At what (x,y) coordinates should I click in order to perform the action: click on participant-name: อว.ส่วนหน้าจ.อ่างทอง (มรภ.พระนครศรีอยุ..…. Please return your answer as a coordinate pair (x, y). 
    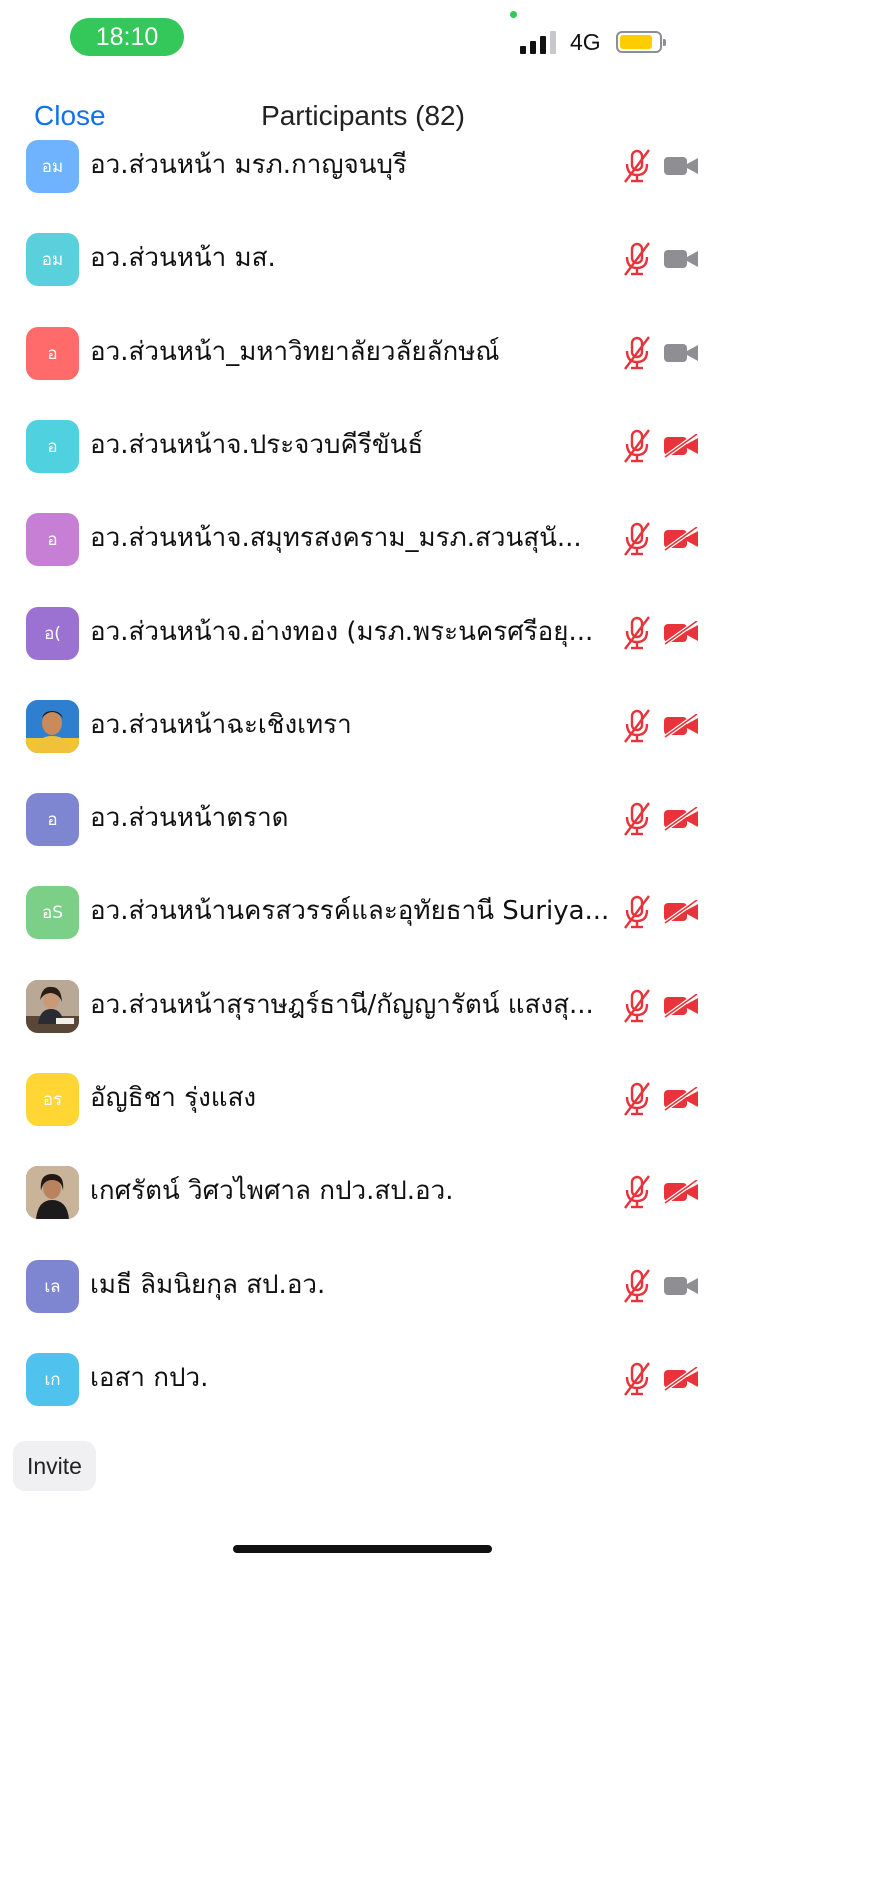
    Looking at the image, I should click on (342, 631).